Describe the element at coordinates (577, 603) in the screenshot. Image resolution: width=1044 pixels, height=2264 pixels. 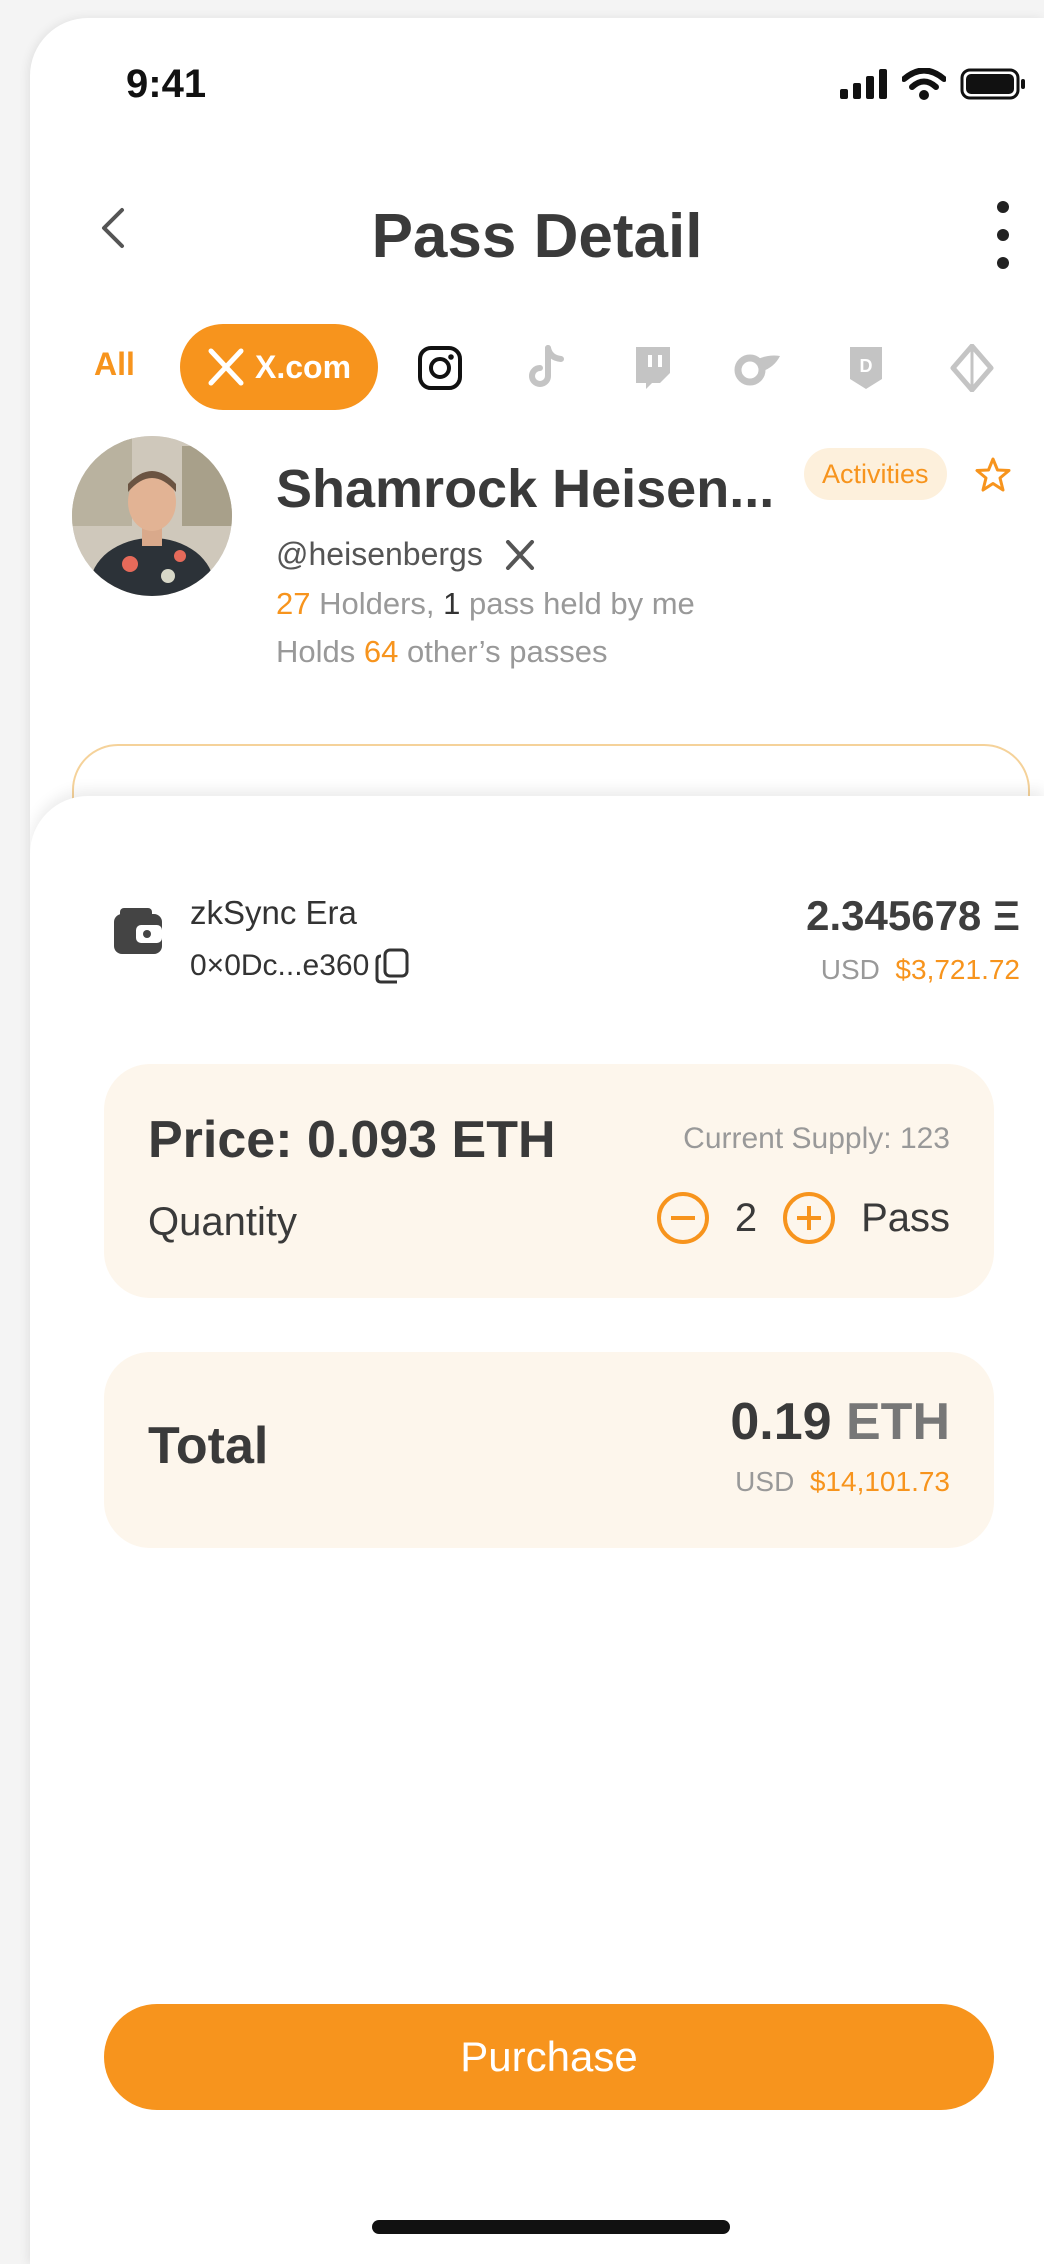
I see `held-by-me-text: pass held by me` at that location.